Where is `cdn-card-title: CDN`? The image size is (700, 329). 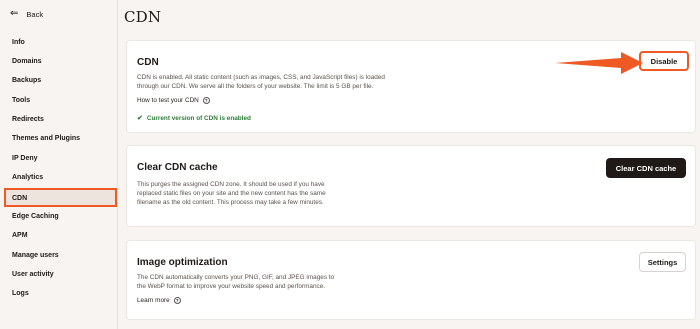 cdn-card-title: CDN is located at coordinates (148, 62).